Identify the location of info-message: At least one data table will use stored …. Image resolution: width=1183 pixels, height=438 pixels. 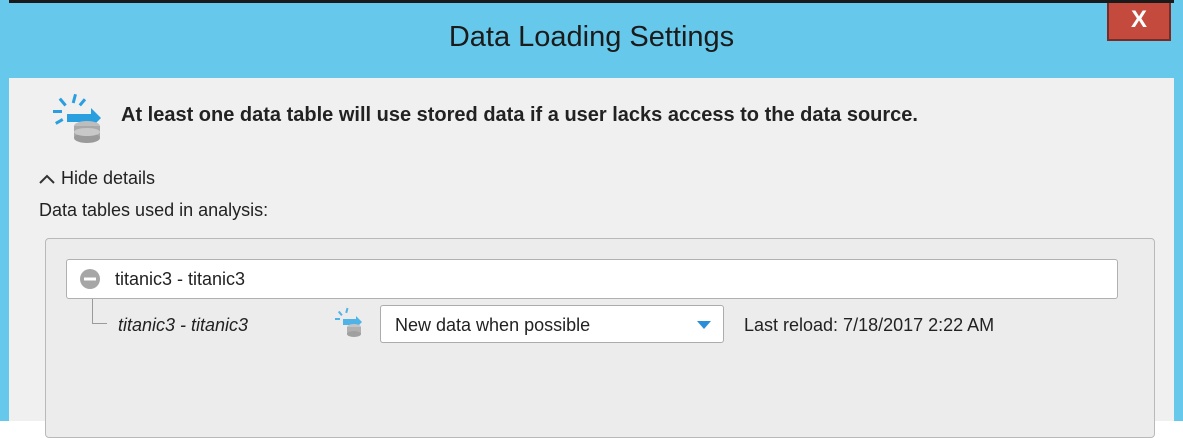
(519, 115).